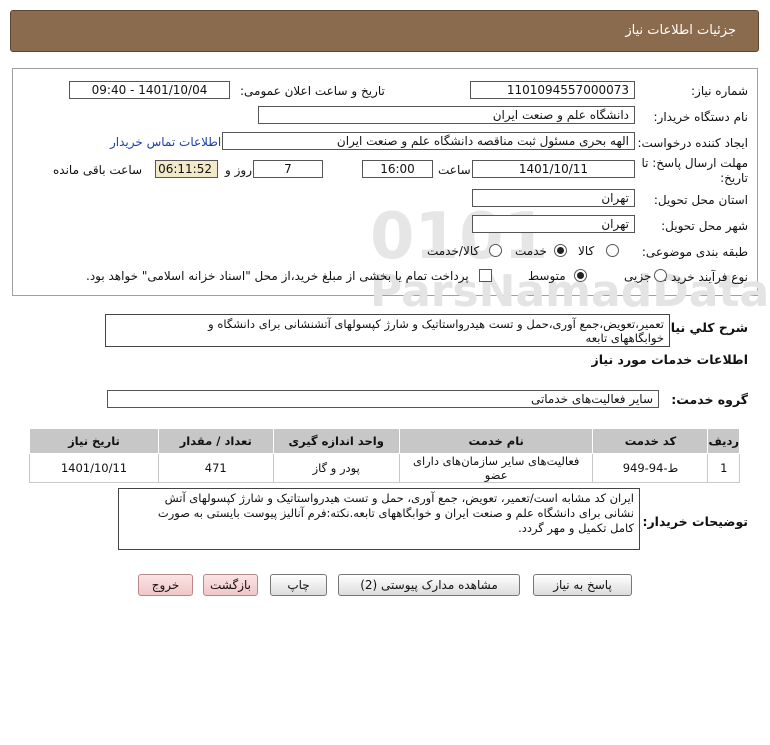  I want to click on category-option-service: خدمت, so click(531, 251).